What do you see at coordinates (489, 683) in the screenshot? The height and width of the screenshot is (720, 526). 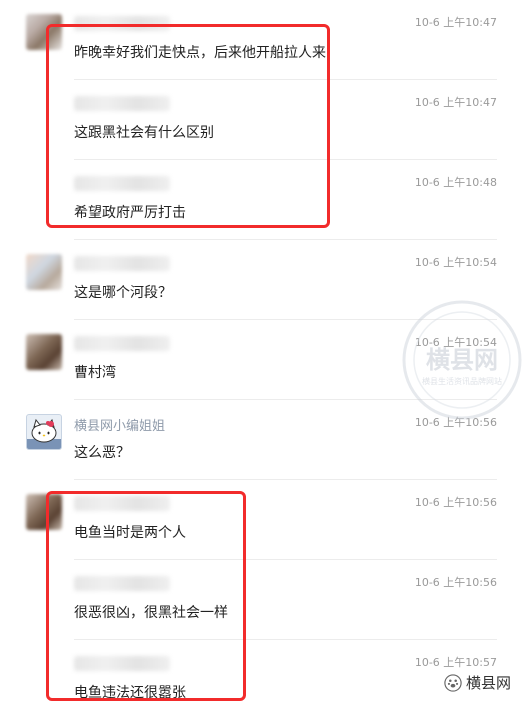 I see `footer-logo-text: 横县网` at bounding box center [489, 683].